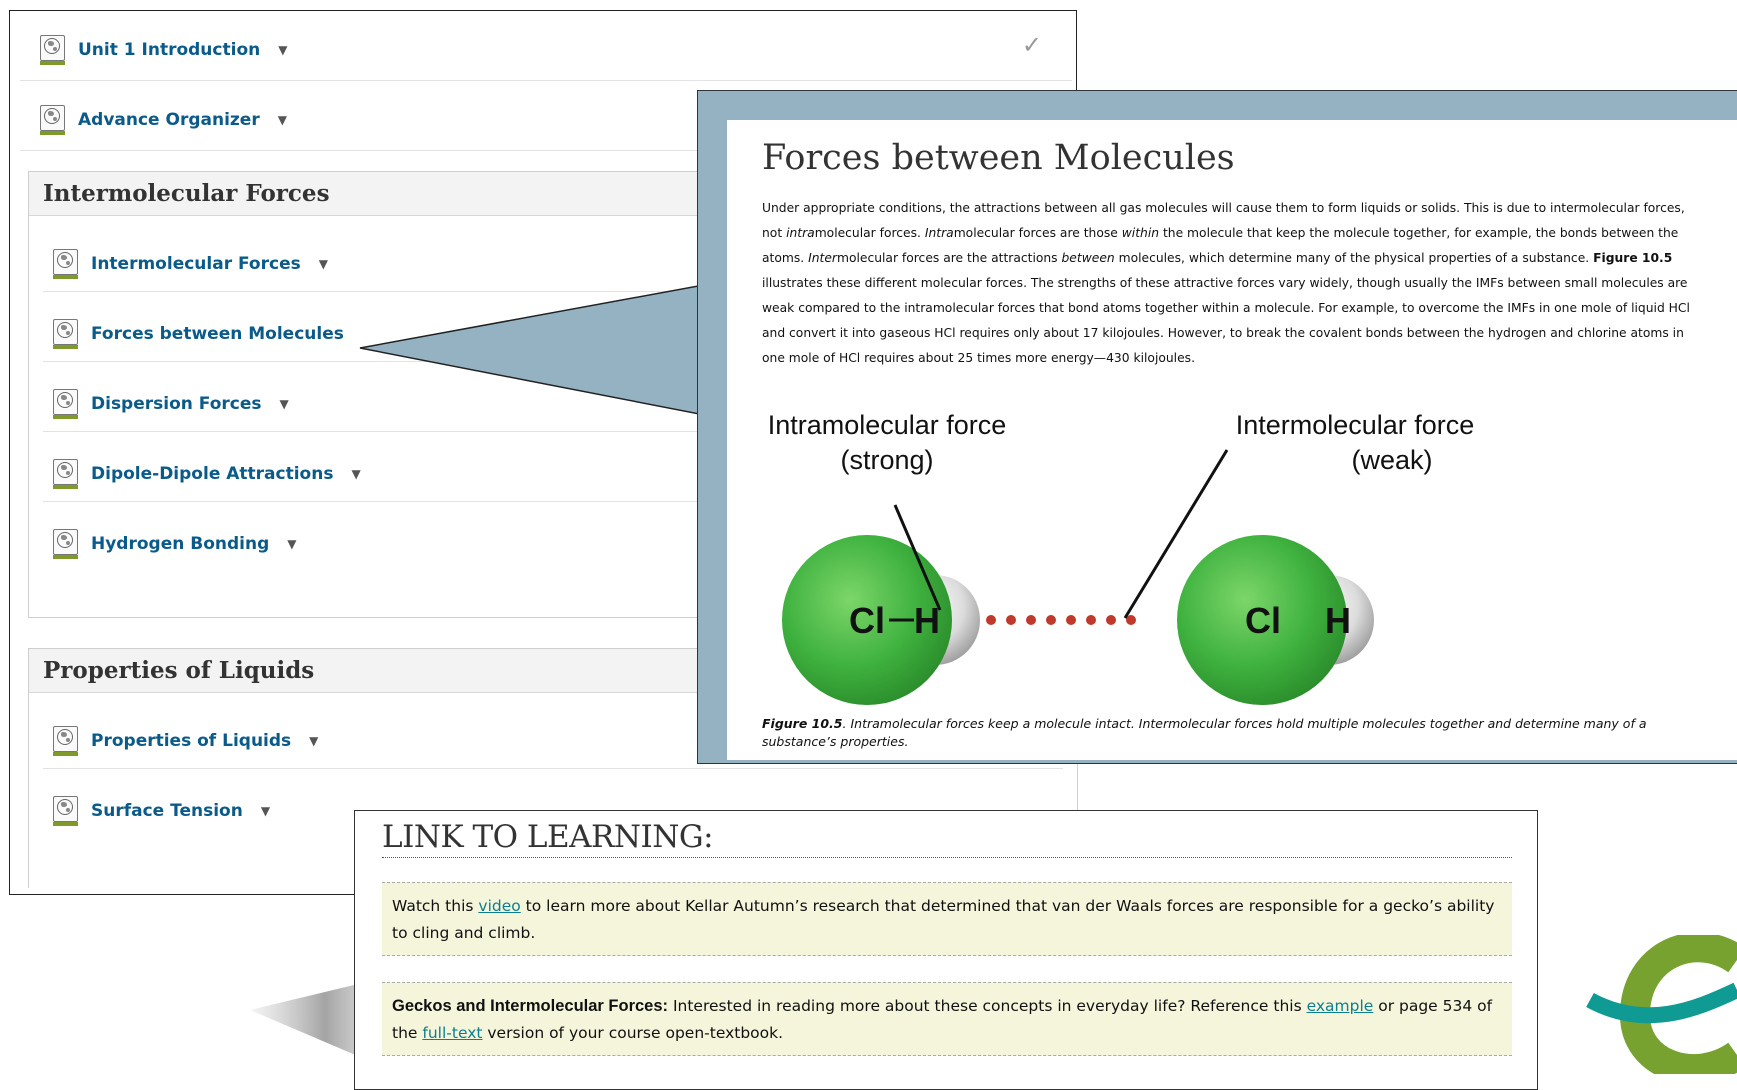 The image size is (1737, 1090). Describe the element at coordinates (1338, 620) in the screenshot. I see `atom-label-h-2: H` at that location.